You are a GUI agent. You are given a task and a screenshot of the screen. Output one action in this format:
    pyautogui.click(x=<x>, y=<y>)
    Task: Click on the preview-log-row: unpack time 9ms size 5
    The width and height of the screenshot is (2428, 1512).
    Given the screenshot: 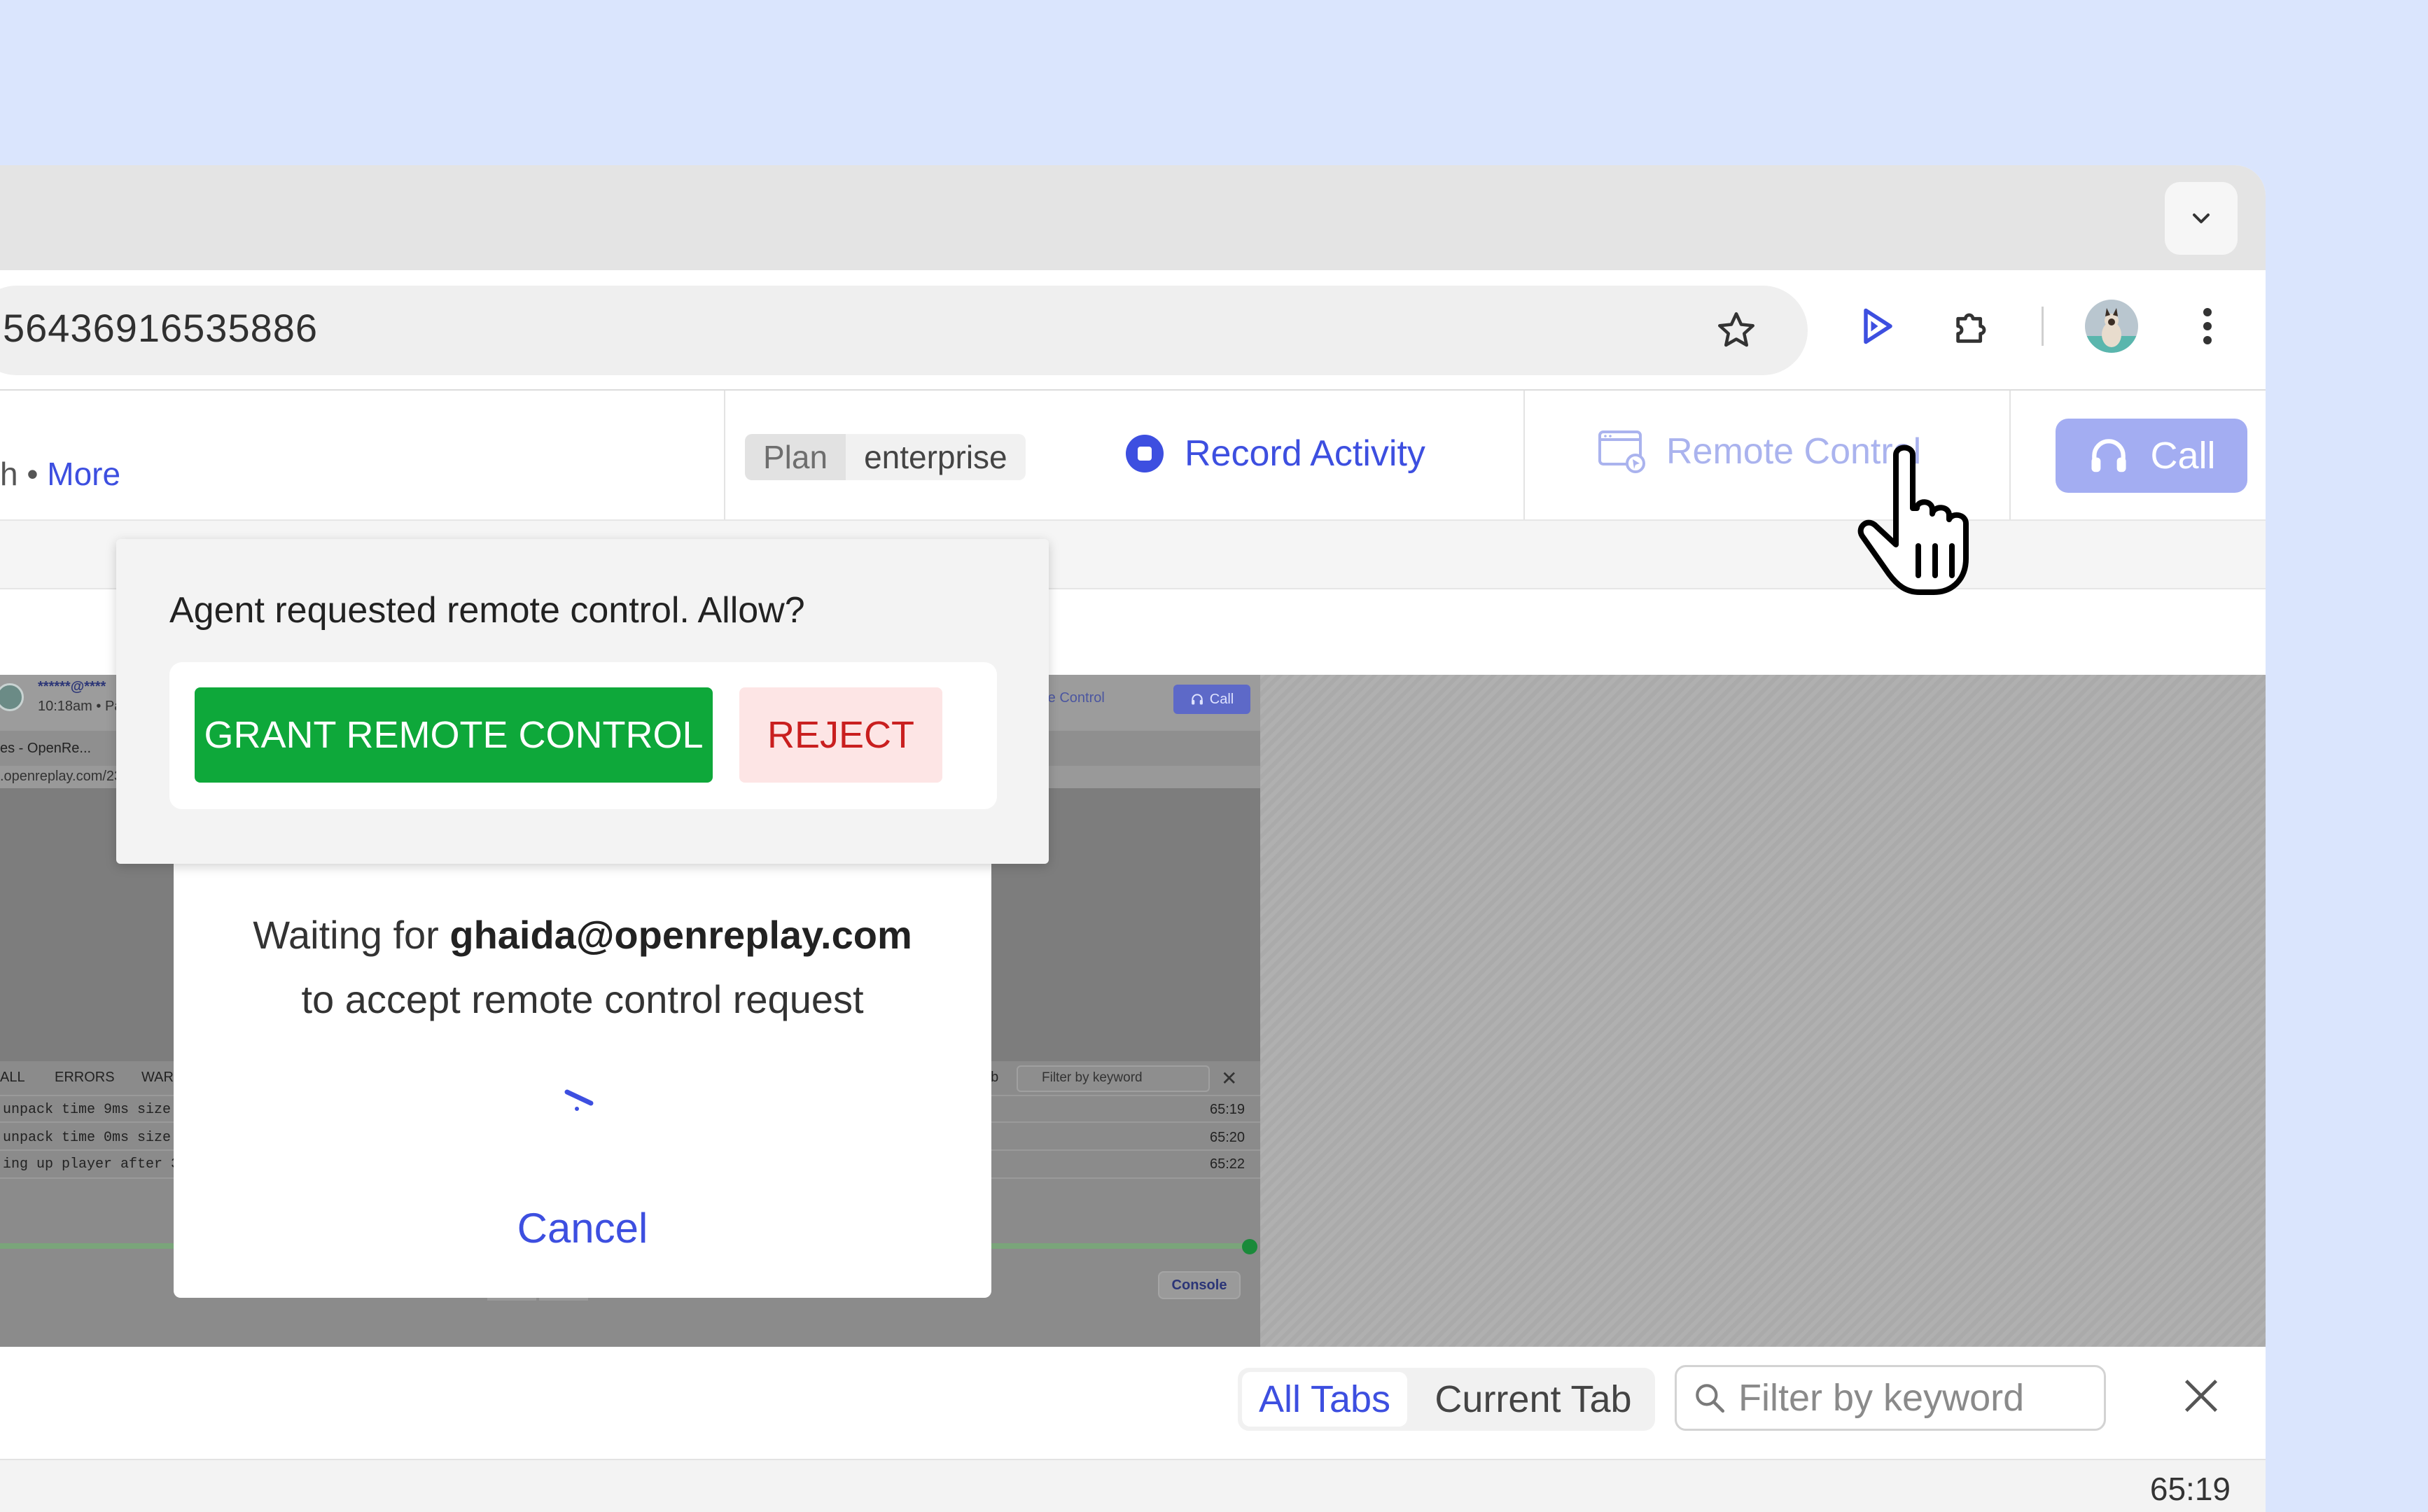 What is the action you would take?
    pyautogui.click(x=95, y=1110)
    